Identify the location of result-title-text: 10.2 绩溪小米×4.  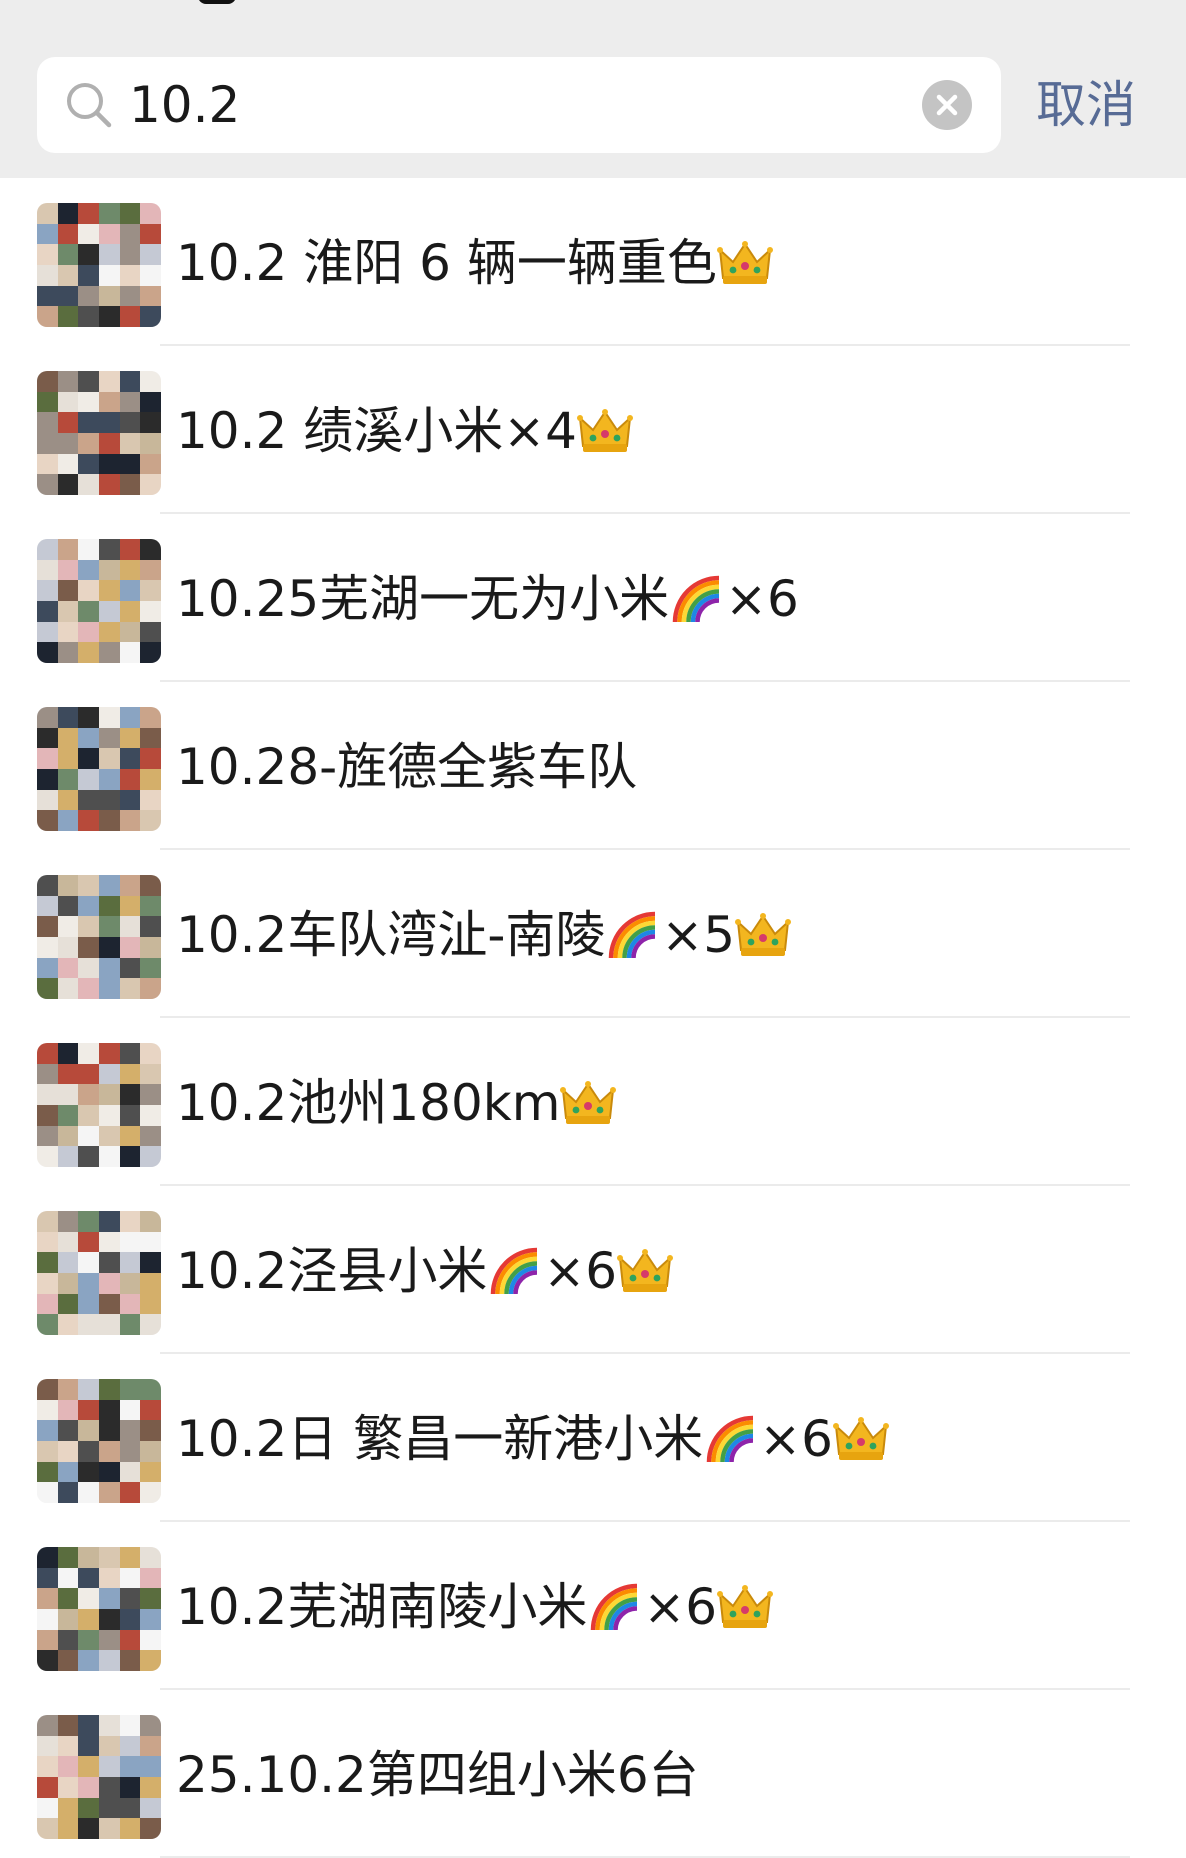
(376, 431).